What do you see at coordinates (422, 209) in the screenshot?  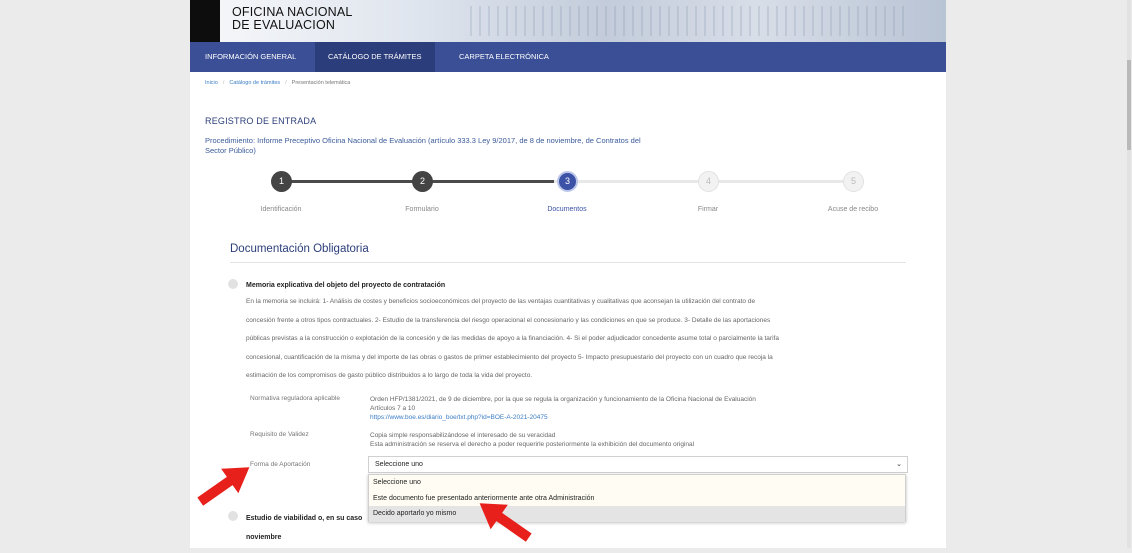 I see `step-2-label: Formulario` at bounding box center [422, 209].